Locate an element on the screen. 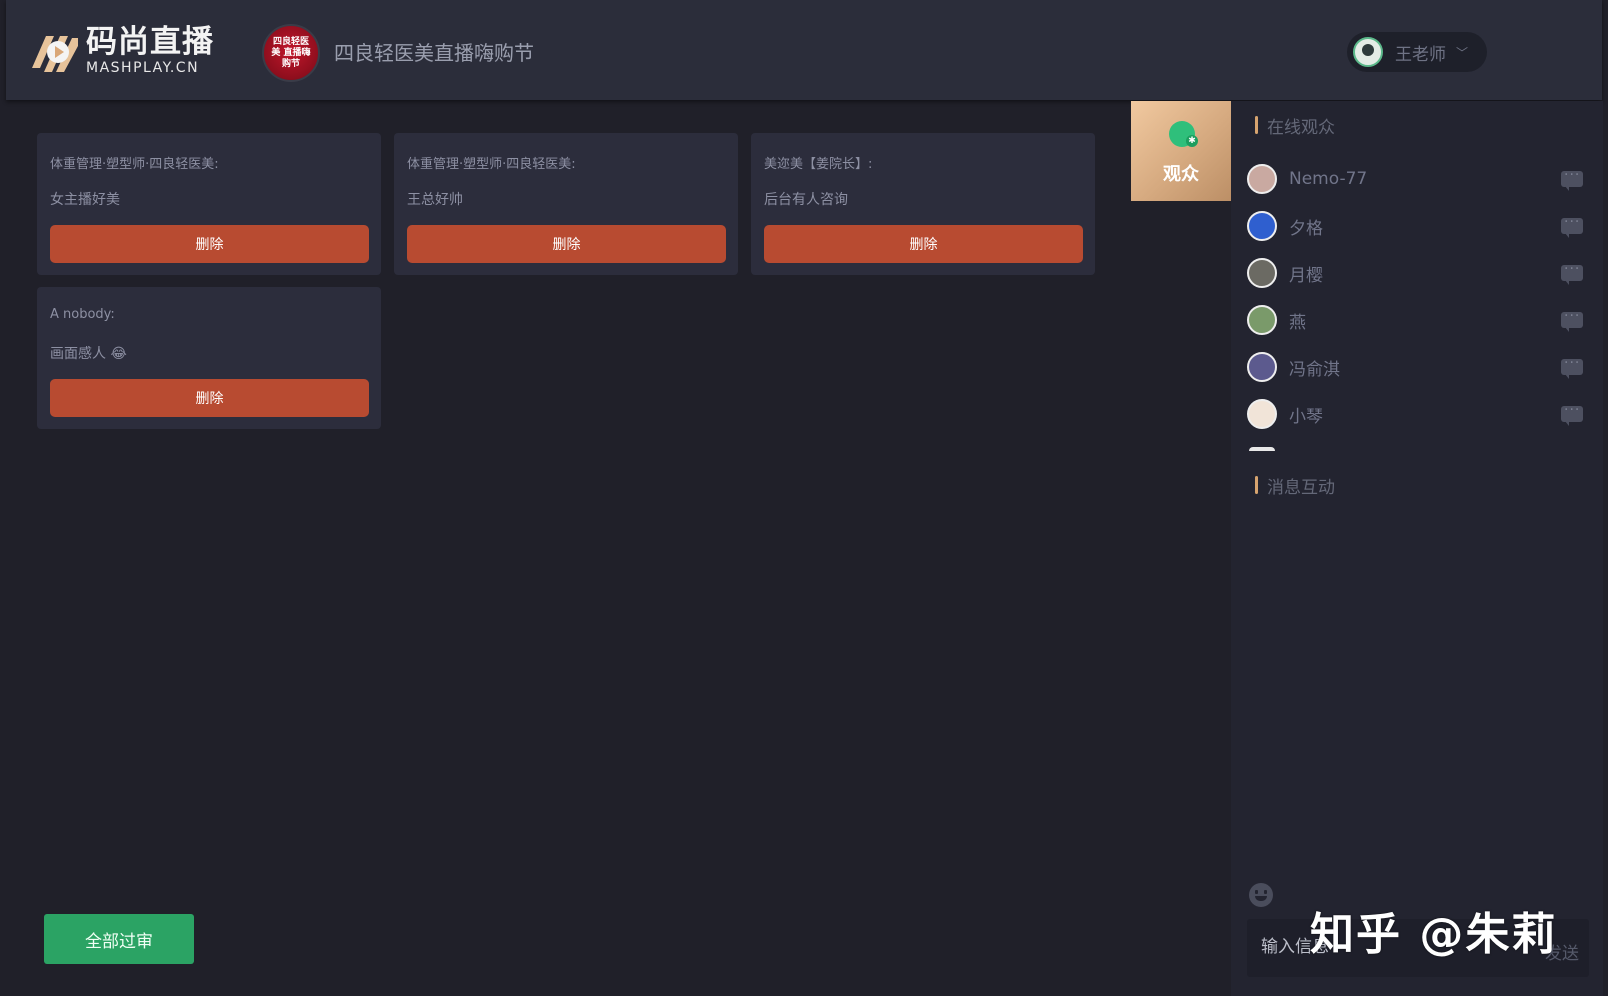 The image size is (1608, 996). logo-text-cn: 码尚直播 is located at coordinates (150, 42).